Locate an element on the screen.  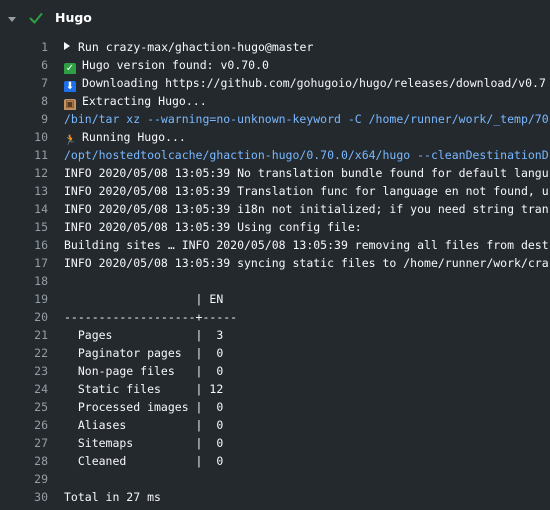
step-header: Hugo is located at coordinates (275, 18).